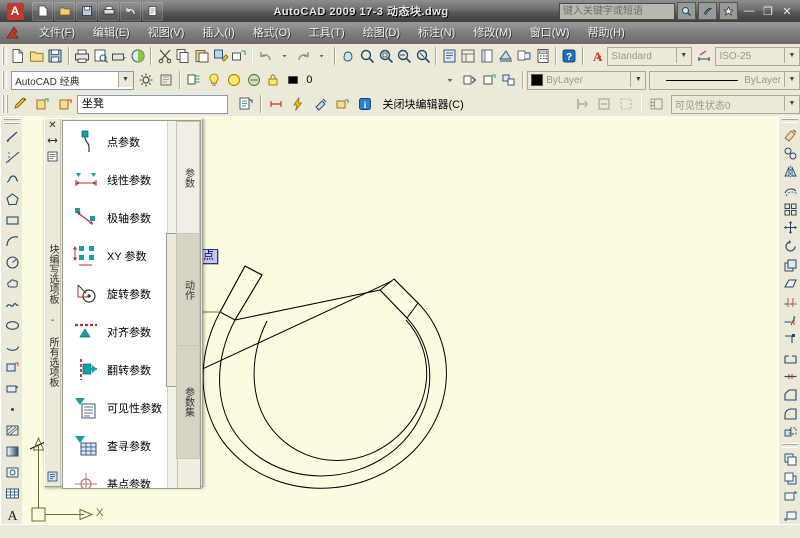 This screenshot has height=538, width=800. I want to click on zoom-dynamic-icon, so click(423, 56).